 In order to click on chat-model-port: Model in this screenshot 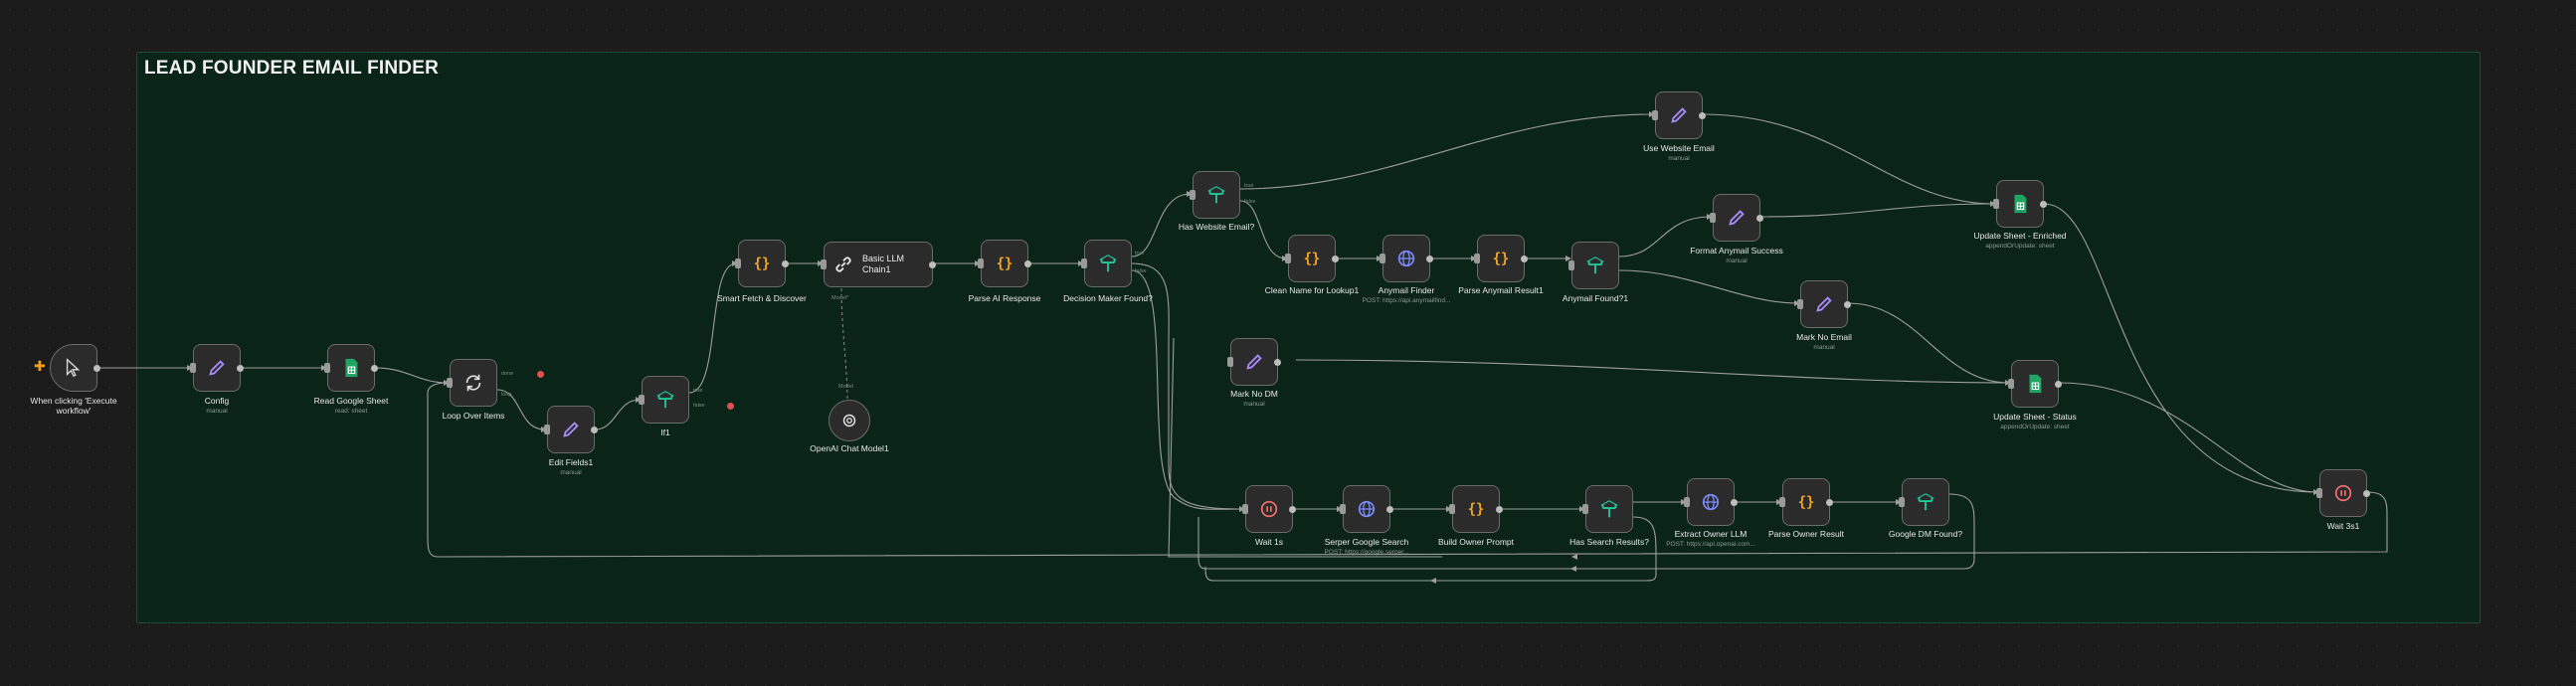, I will do `click(845, 387)`.